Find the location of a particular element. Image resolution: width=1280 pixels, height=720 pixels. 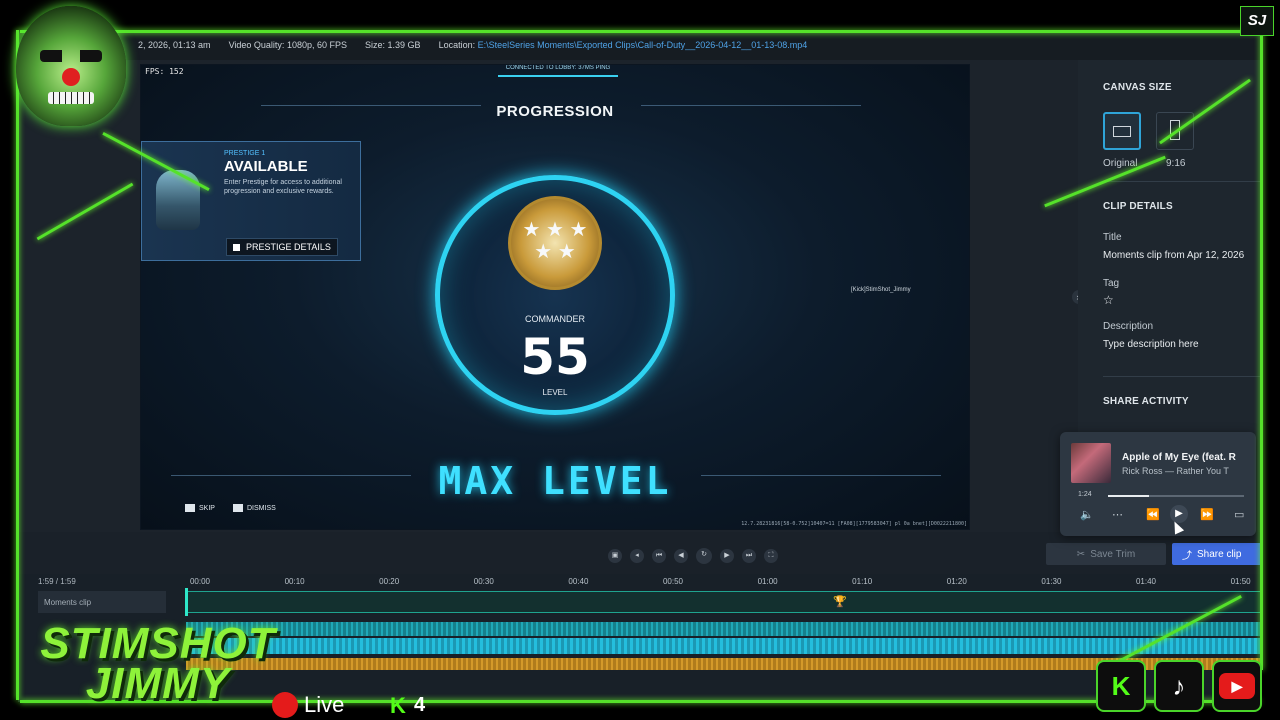

rank-number: 55 is located at coordinates (555, 357).